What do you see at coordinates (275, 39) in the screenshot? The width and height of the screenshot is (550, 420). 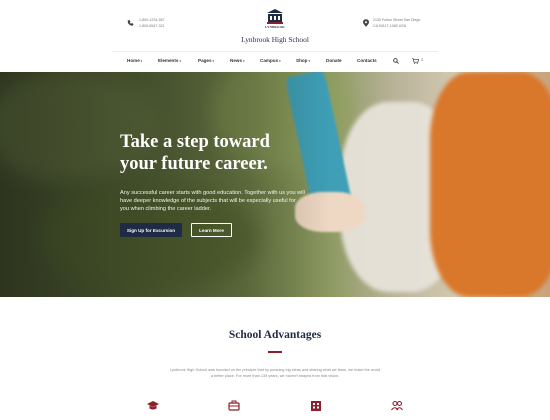 I see `site-title: Lynbrook High School` at bounding box center [275, 39].